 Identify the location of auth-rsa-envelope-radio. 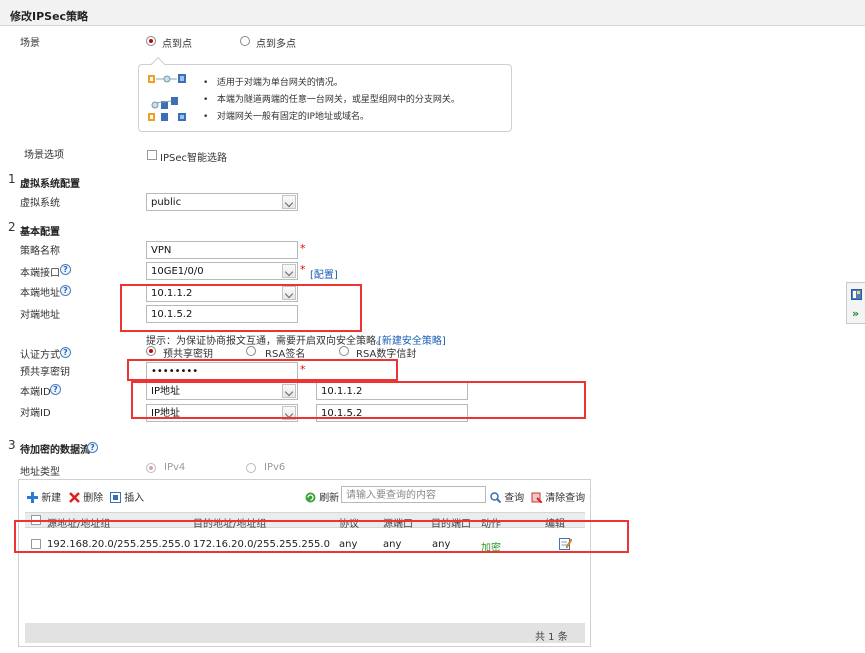
(344, 351).